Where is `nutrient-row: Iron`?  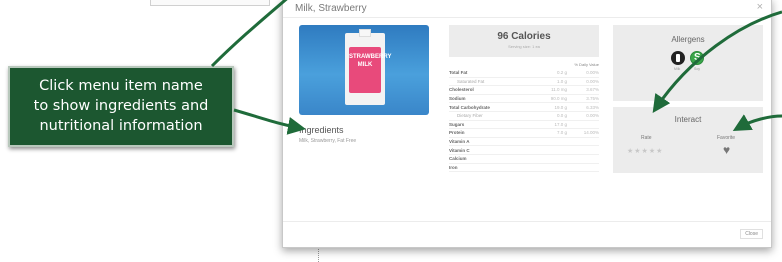
nutrient-row: Iron is located at coordinates (524, 168).